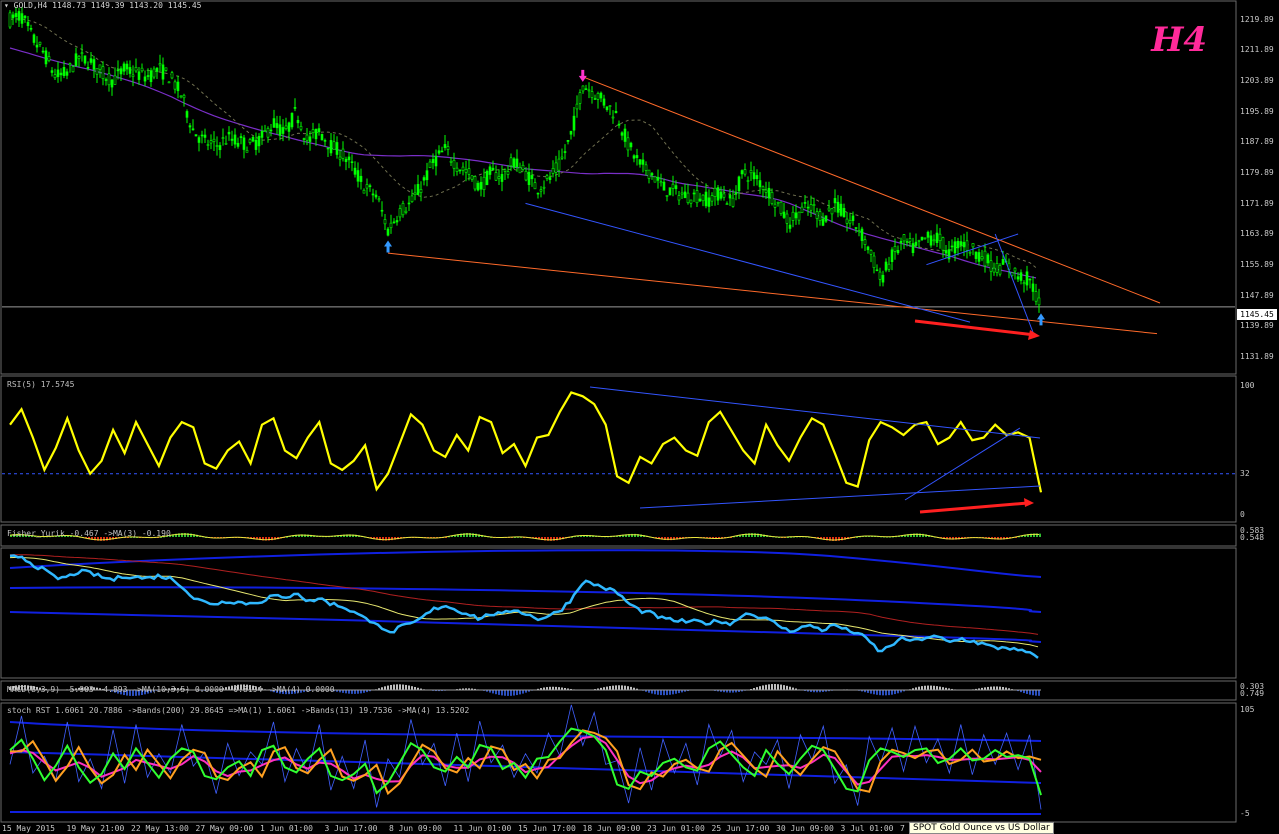 The image size is (1279, 834). Describe the element at coordinates (1257, 326) in the screenshot. I see `price-axis-label: 1139.89` at that location.